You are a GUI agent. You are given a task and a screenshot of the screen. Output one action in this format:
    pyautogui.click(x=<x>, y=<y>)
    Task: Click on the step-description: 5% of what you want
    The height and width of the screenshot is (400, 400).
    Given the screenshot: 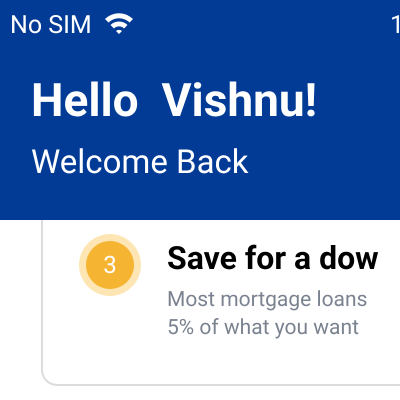 What is the action you would take?
    pyautogui.click(x=263, y=328)
    